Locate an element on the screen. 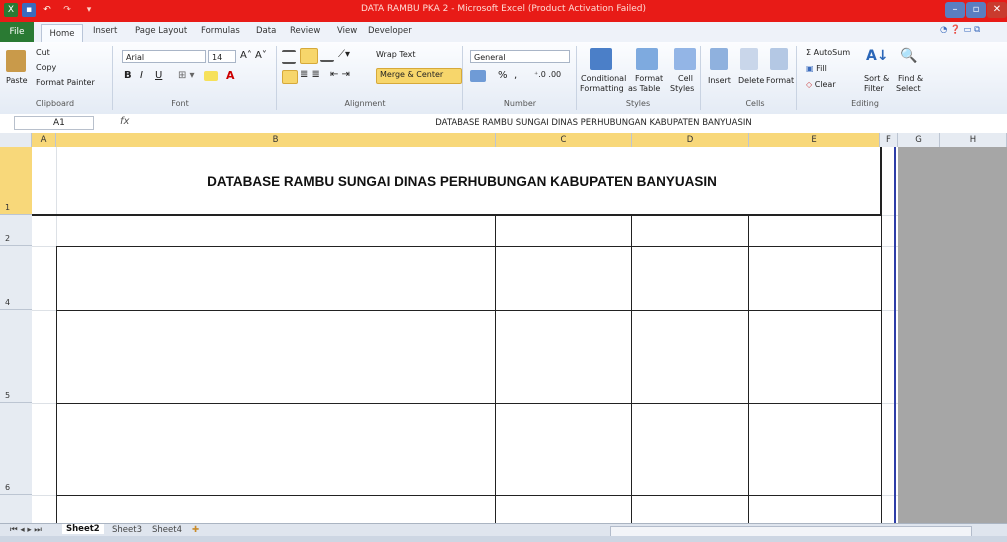 The image size is (1007, 542). column-header-c: C is located at coordinates (564, 140).